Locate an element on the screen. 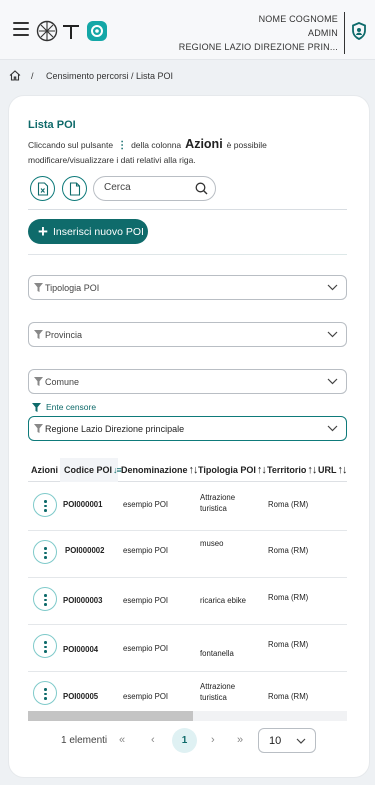  cell-code: POI00005 is located at coordinates (81, 696).